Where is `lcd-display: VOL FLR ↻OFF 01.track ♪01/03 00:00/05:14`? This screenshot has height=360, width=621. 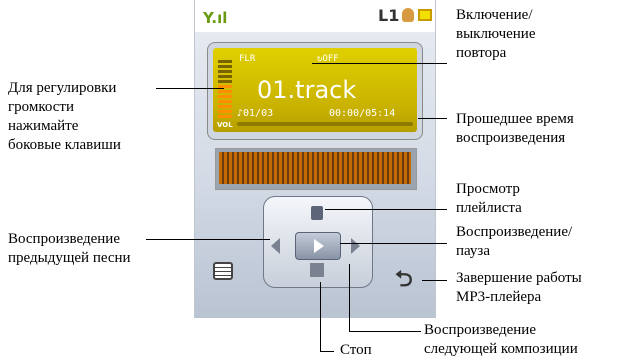 lcd-display: VOL FLR ↻OFF 01.track ♪01/03 00:00/05:14 is located at coordinates (315, 90).